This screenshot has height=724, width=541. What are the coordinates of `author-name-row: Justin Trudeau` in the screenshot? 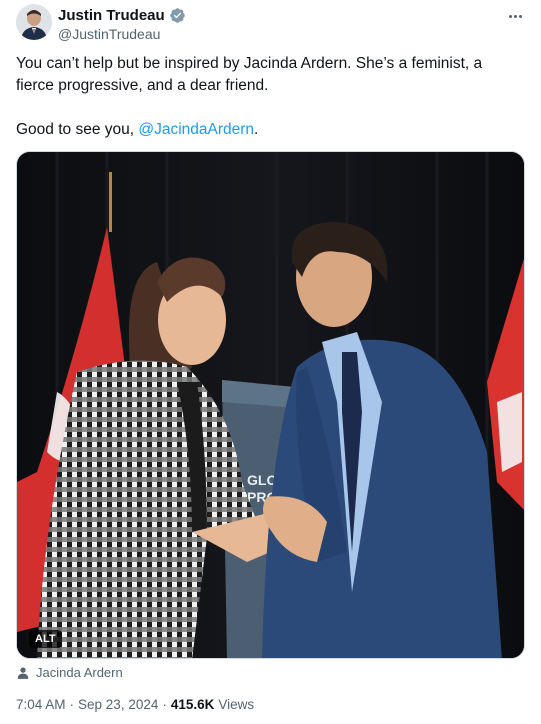 It's located at (122, 15).